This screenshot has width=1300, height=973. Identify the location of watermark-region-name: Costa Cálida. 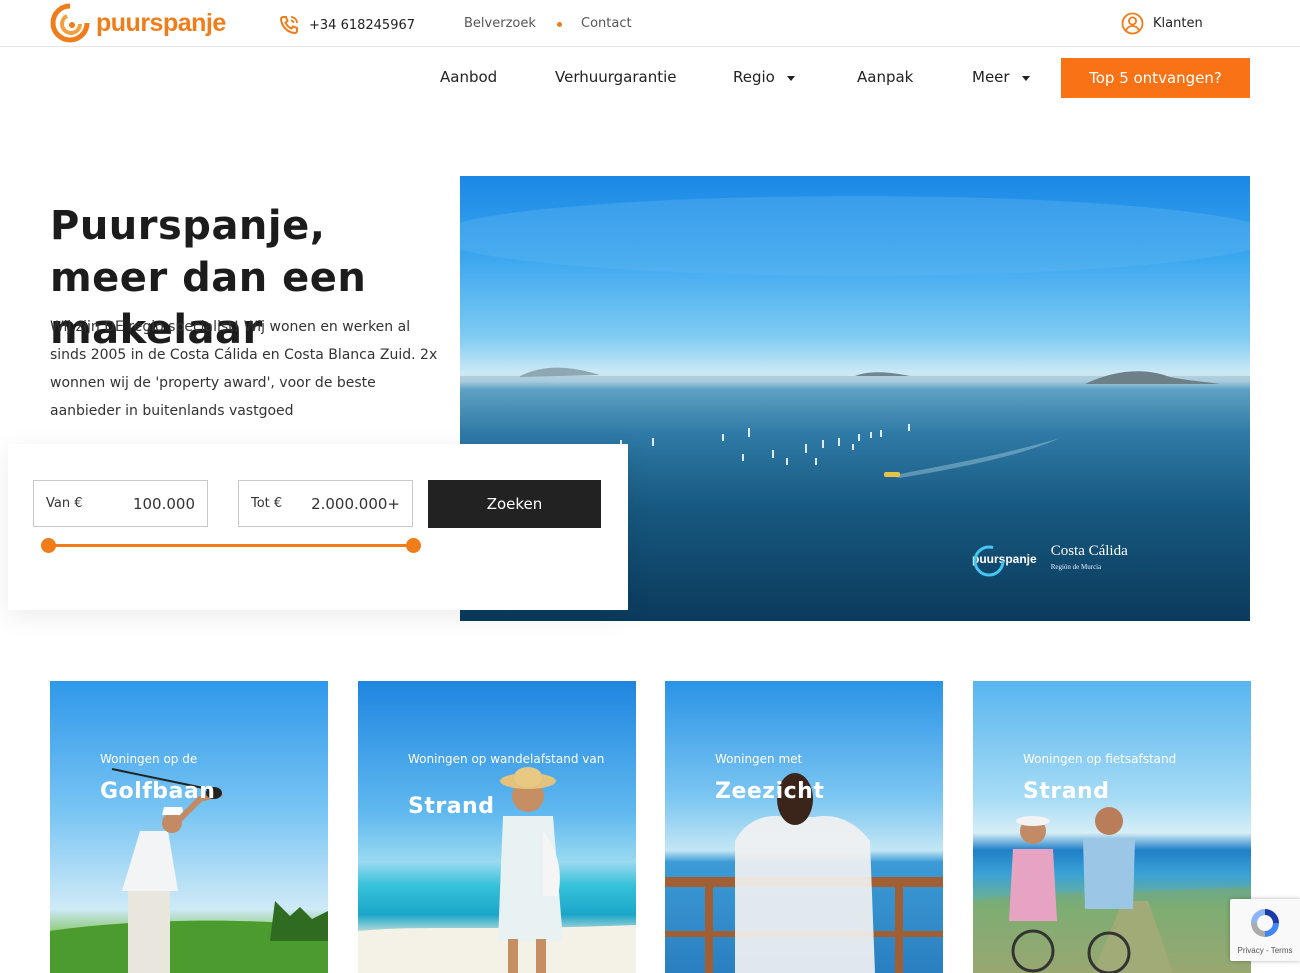
(1089, 551).